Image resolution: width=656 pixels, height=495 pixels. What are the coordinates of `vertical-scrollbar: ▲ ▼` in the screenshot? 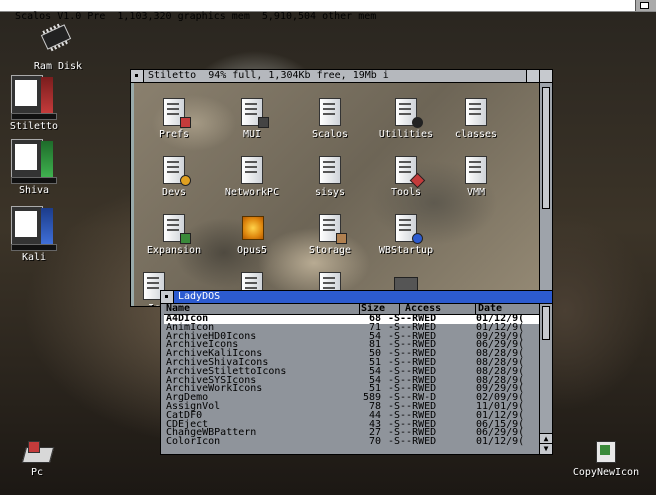 It's located at (545, 379).